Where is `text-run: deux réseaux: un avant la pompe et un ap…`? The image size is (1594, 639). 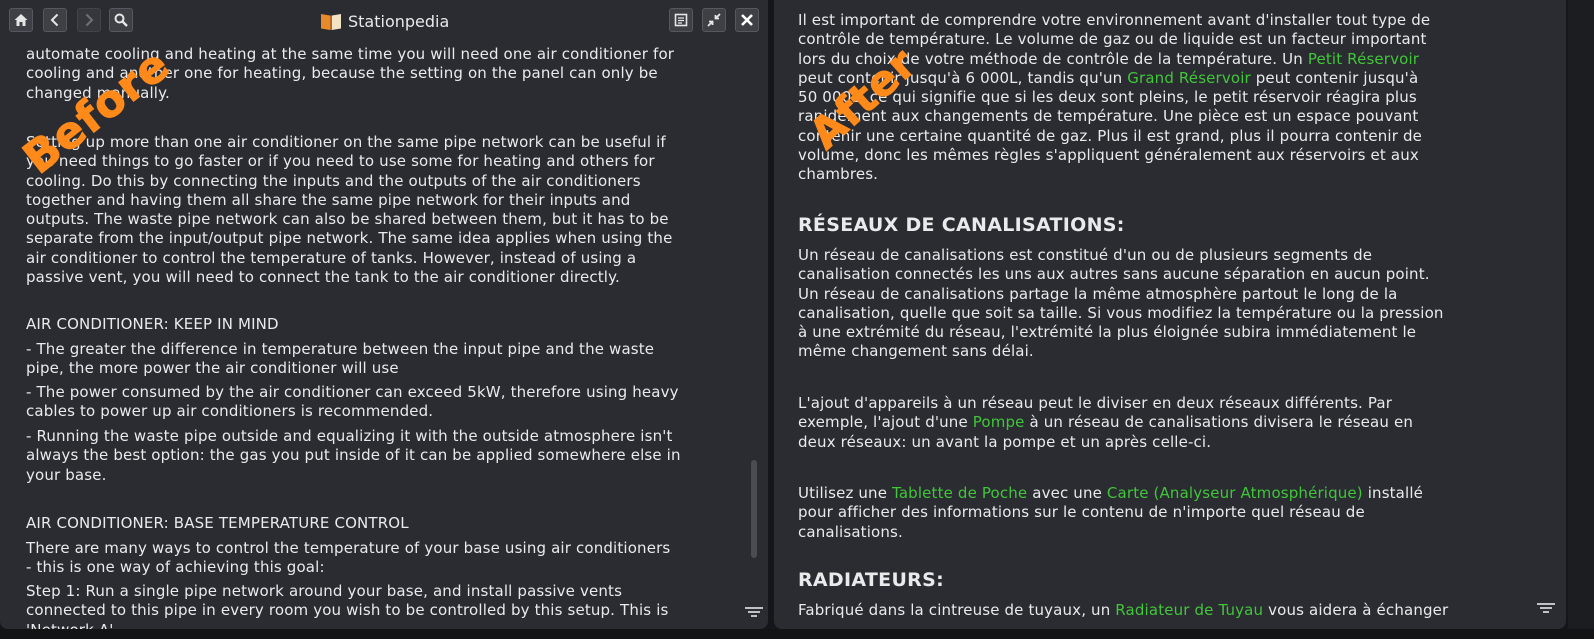
text-run: deux réseaux: un avant la pompe et un ap… is located at coordinates (1005, 441).